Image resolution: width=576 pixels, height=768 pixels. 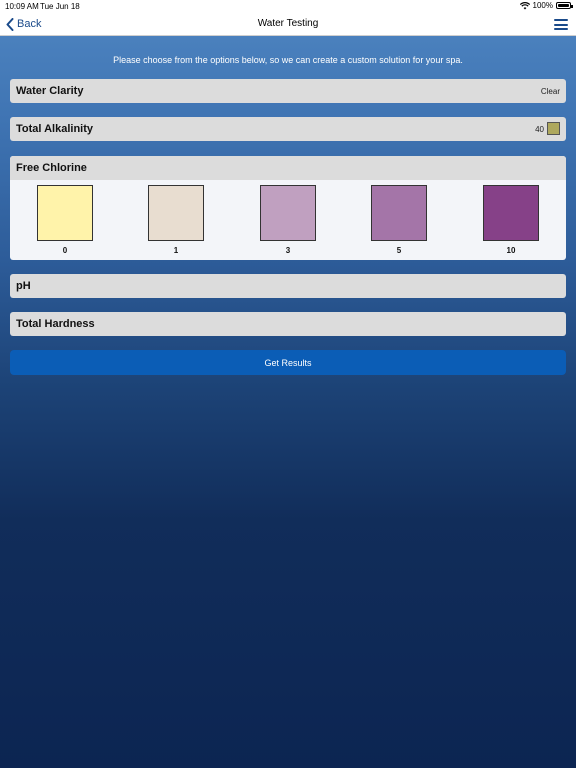 I want to click on chlorine-option-3: 3, so click(x=288, y=220).